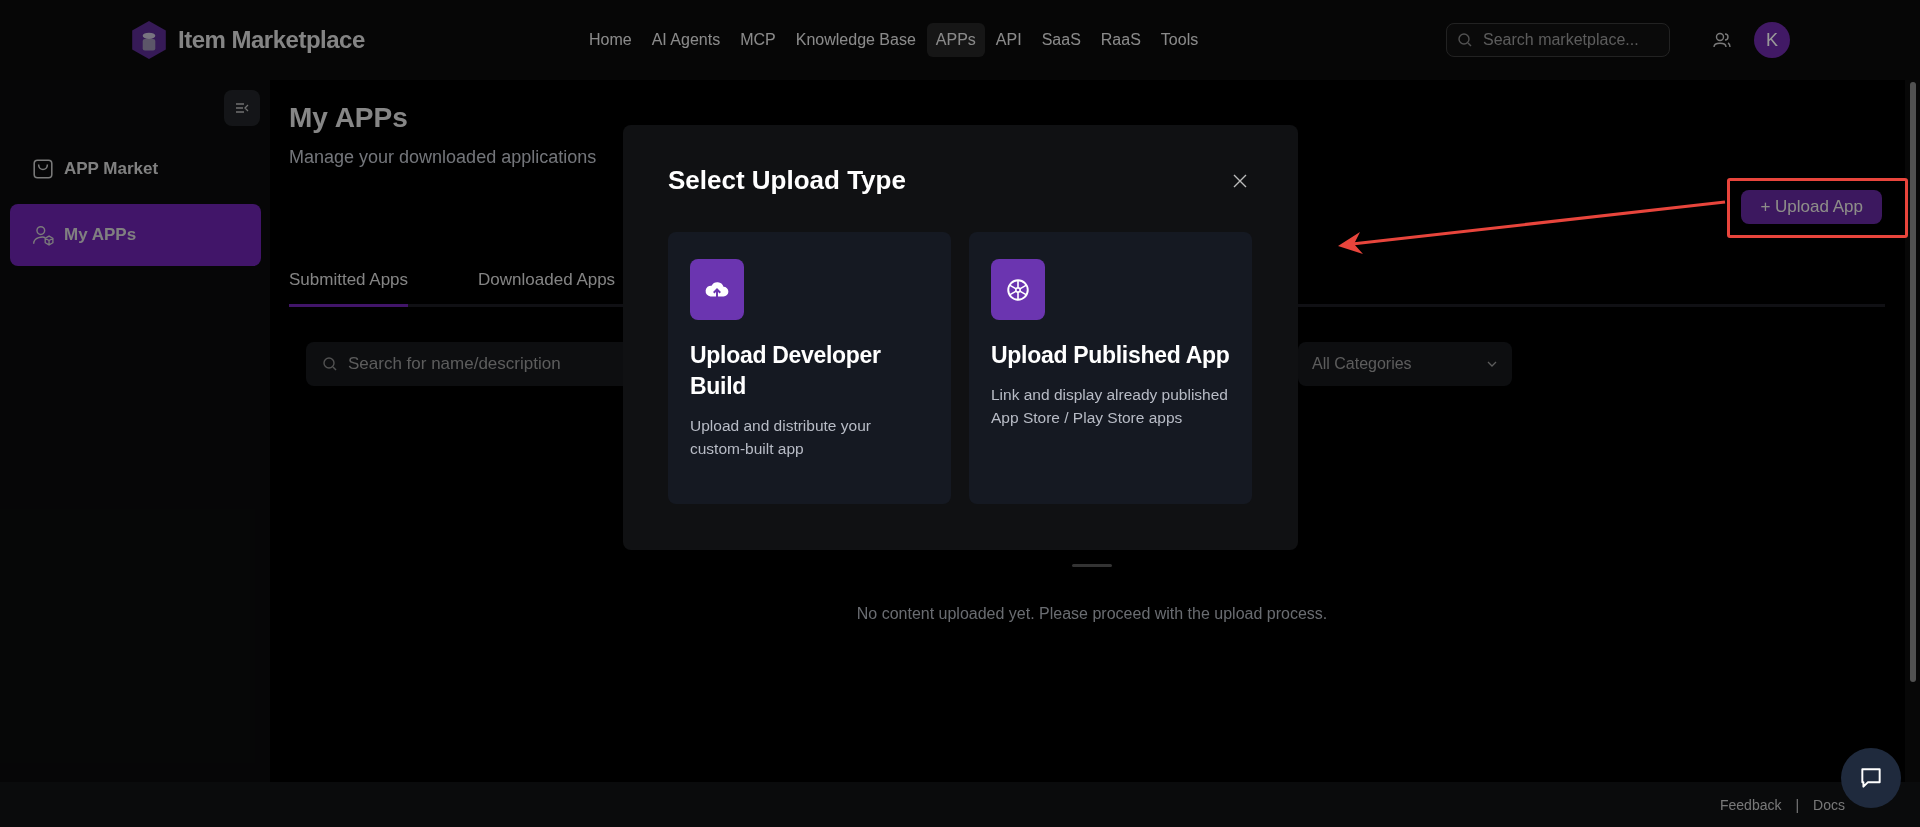 This screenshot has width=1920, height=827. What do you see at coordinates (1722, 40) in the screenshot?
I see `users-icon` at bounding box center [1722, 40].